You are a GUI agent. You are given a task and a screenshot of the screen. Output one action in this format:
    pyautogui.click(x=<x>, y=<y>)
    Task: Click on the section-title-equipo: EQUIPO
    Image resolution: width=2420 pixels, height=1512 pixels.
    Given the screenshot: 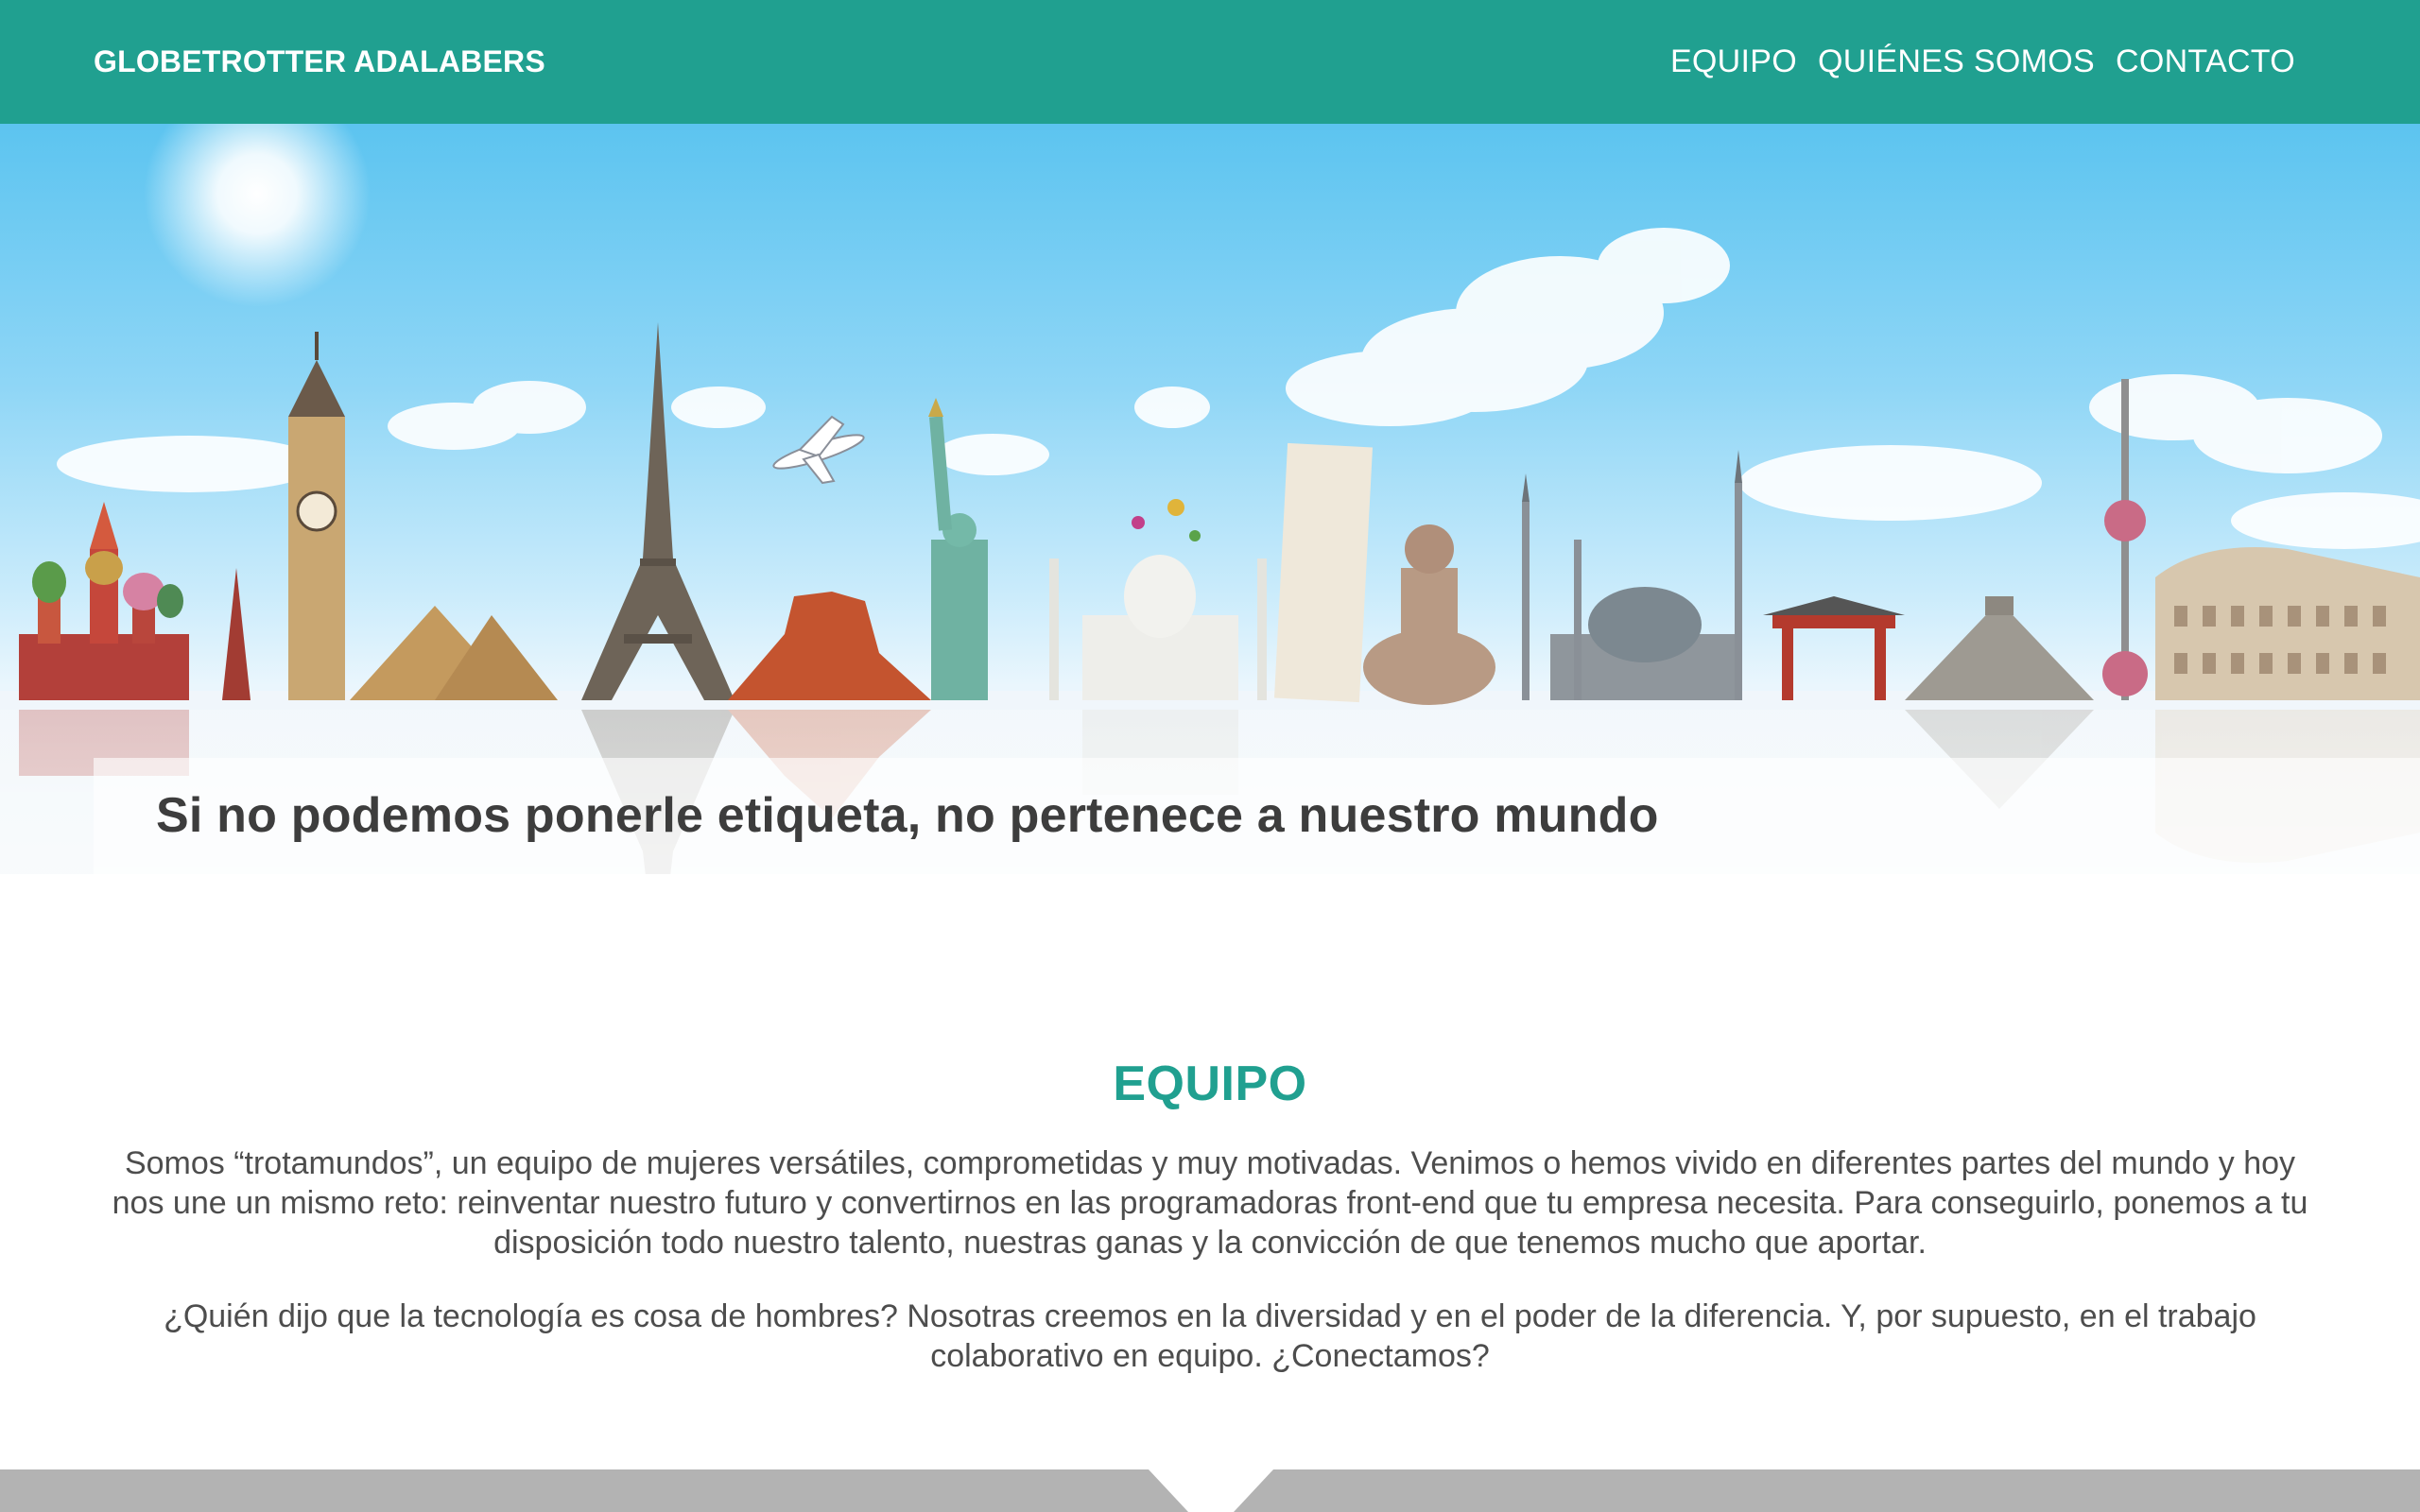 What is the action you would take?
    pyautogui.click(x=1210, y=1084)
    